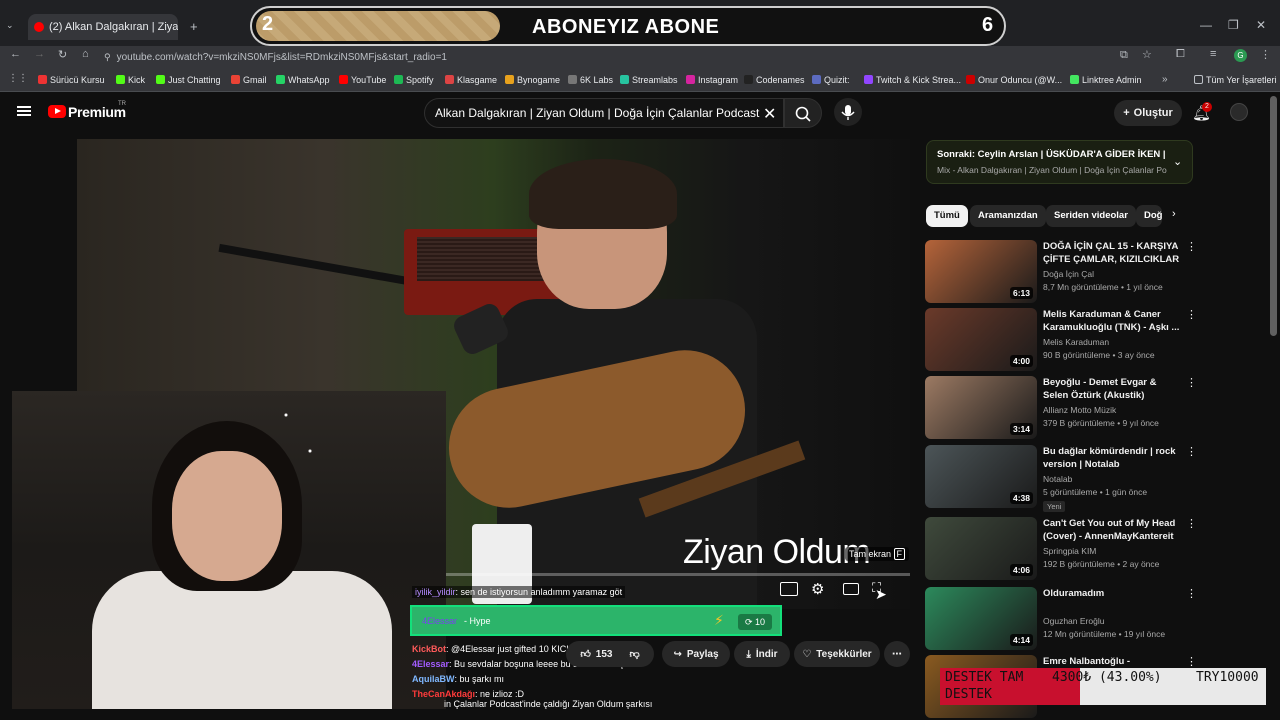 The image size is (1280, 720). I want to click on chips-next-arrow-icon: ›, so click(1174, 214).